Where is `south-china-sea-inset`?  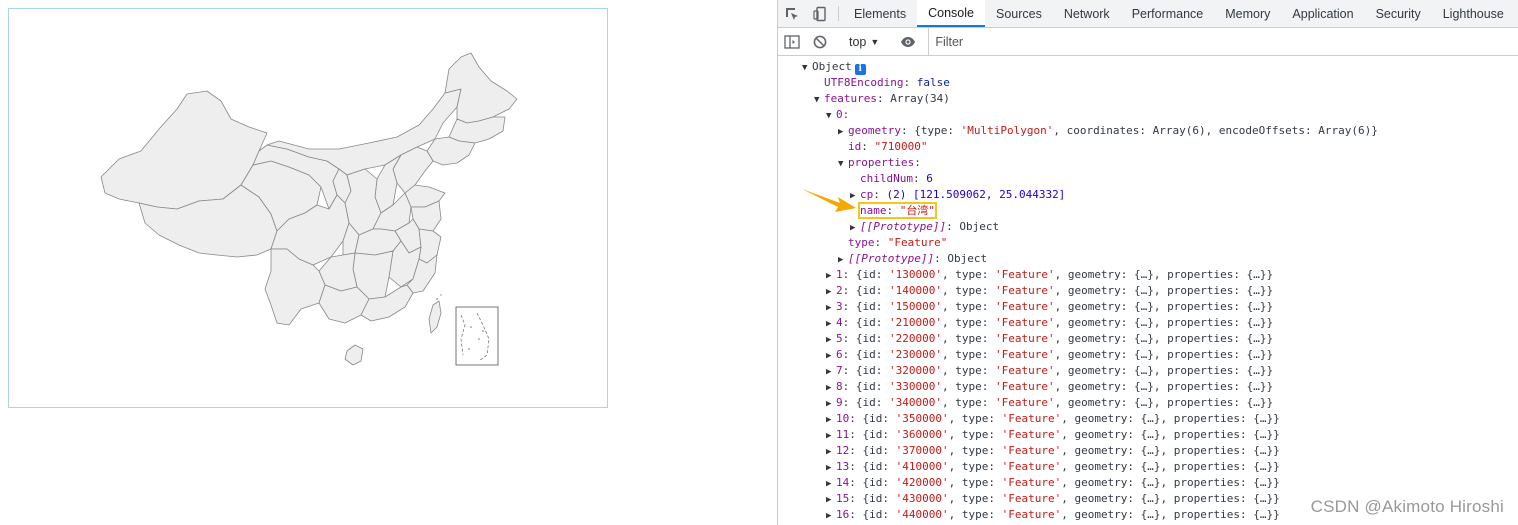
south-china-sea-inset is located at coordinates (477, 336).